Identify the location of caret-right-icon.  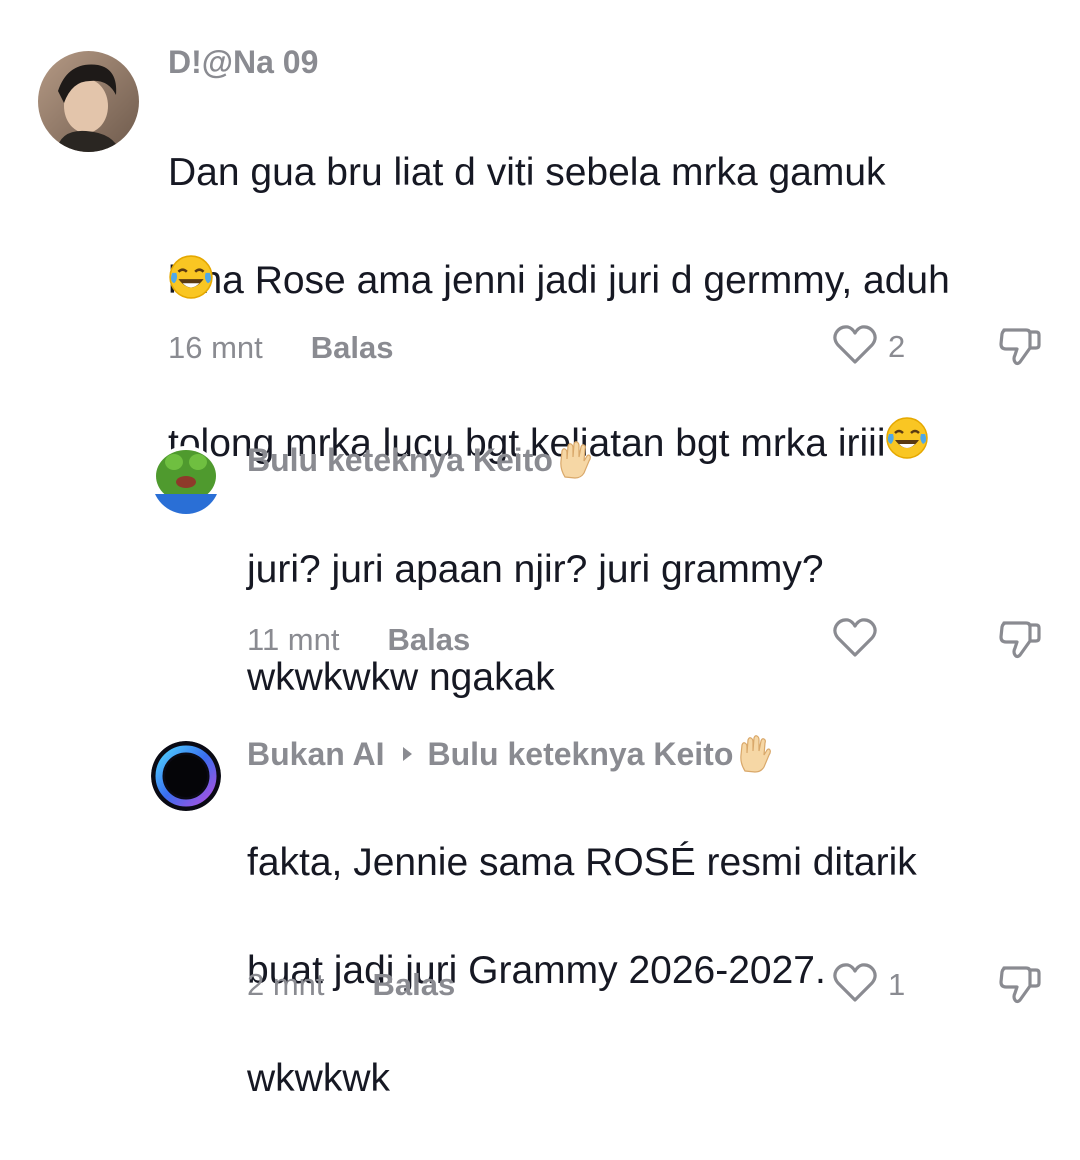
(407, 754).